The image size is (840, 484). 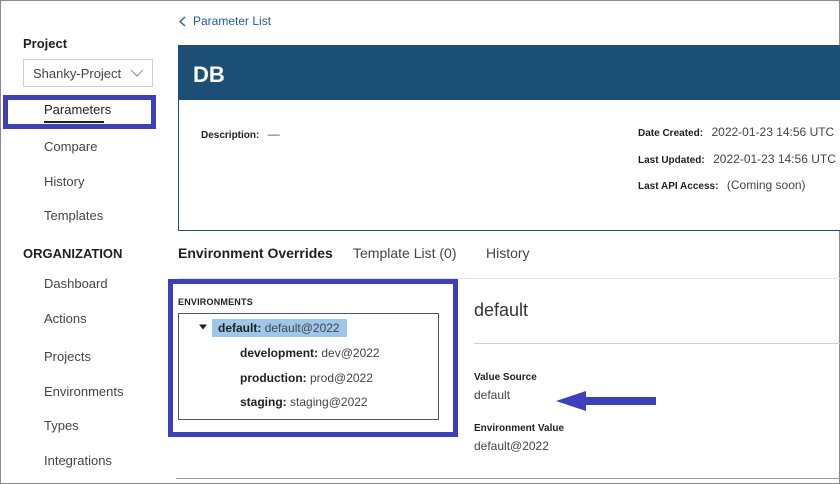 What do you see at coordinates (232, 21) in the screenshot?
I see `breadcrumb-link: Parameter List` at bounding box center [232, 21].